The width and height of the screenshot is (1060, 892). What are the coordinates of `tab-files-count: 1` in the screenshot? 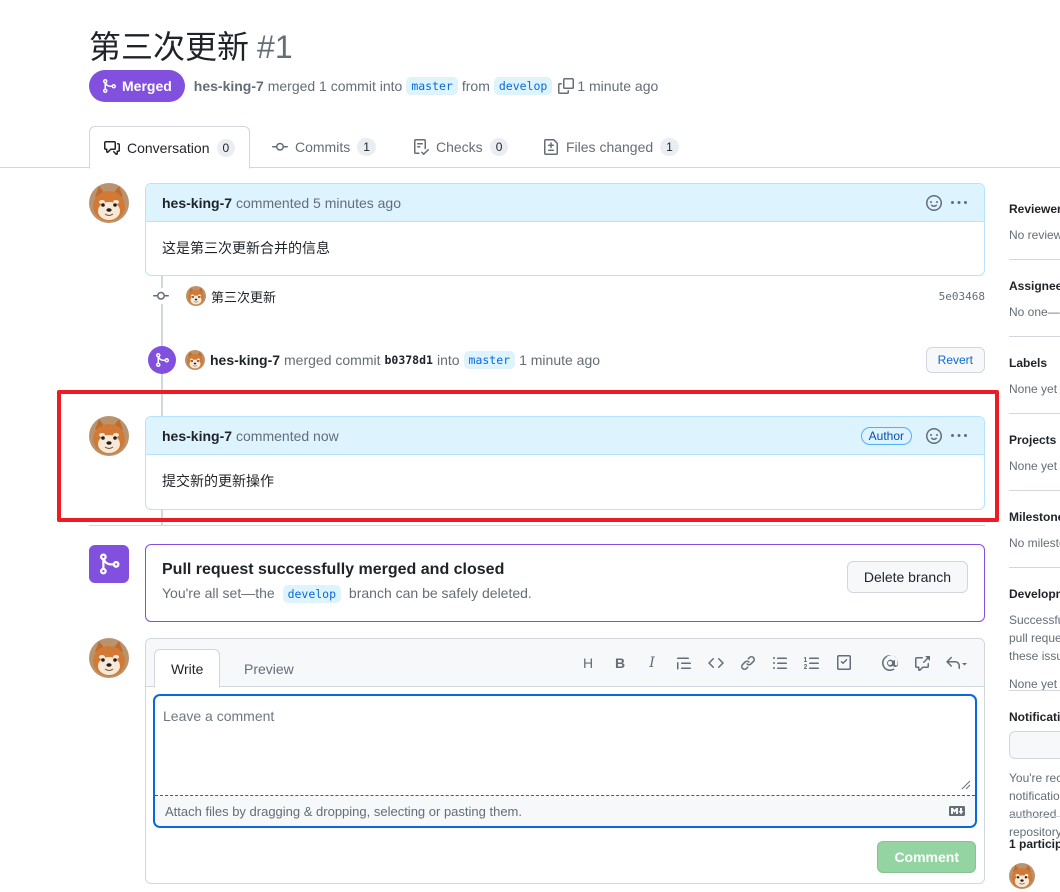 It's located at (669, 147).